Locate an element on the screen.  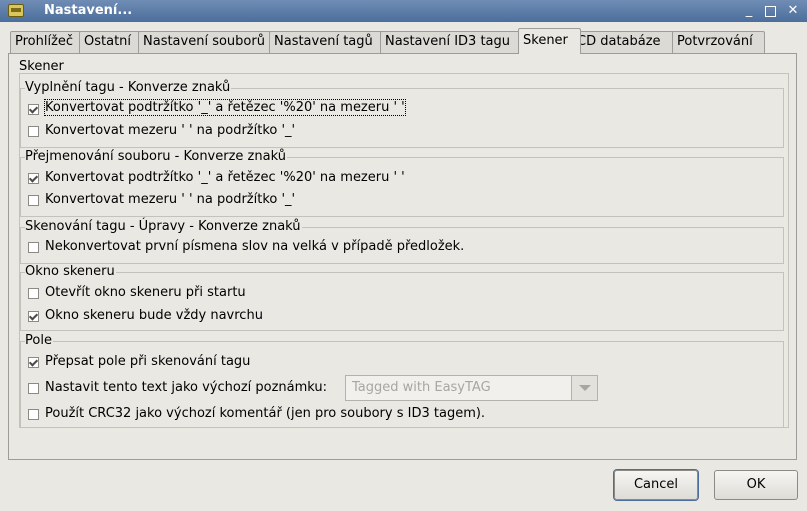
checkbox-crc32-comment is located at coordinates (33, 414).